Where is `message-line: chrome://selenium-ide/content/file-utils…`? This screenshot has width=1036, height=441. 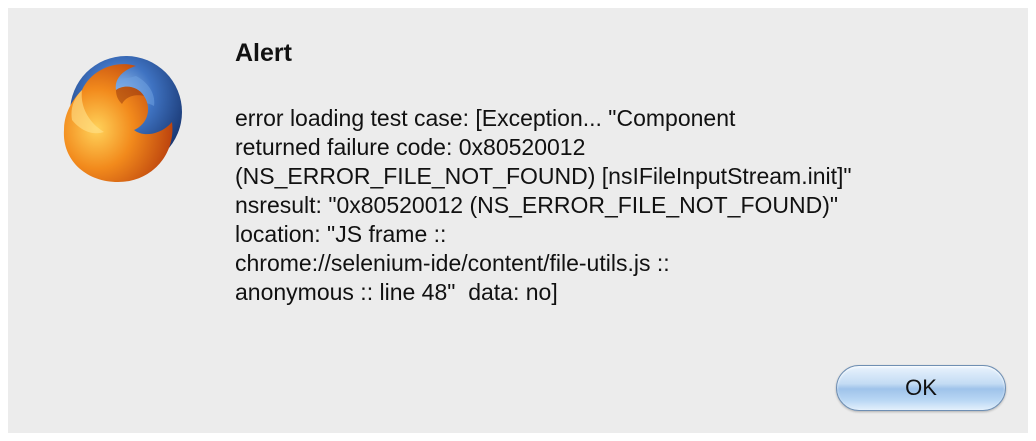 message-line: chrome://selenium-ide/content/file-utils… is located at coordinates (452, 263).